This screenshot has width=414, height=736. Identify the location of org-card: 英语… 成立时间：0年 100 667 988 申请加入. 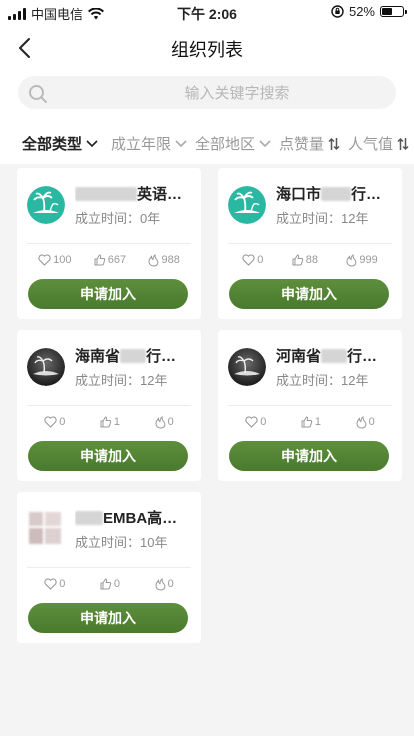
(109, 243).